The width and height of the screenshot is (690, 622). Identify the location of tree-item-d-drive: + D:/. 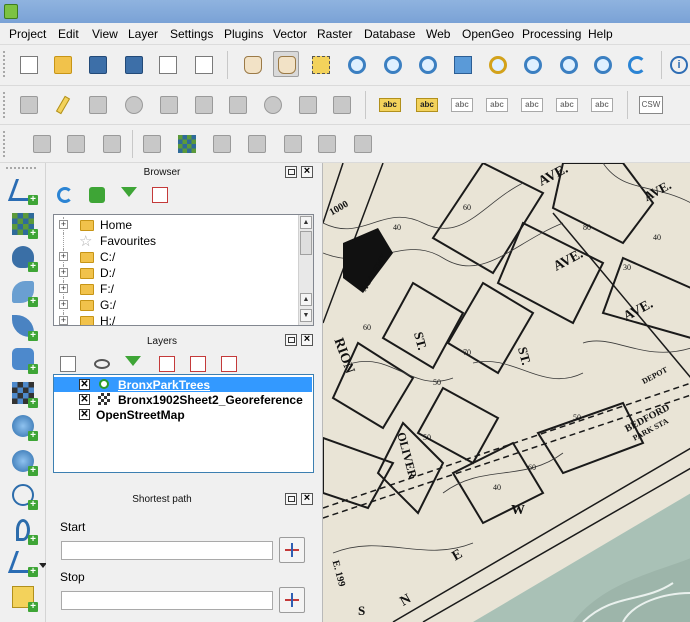
(174, 273).